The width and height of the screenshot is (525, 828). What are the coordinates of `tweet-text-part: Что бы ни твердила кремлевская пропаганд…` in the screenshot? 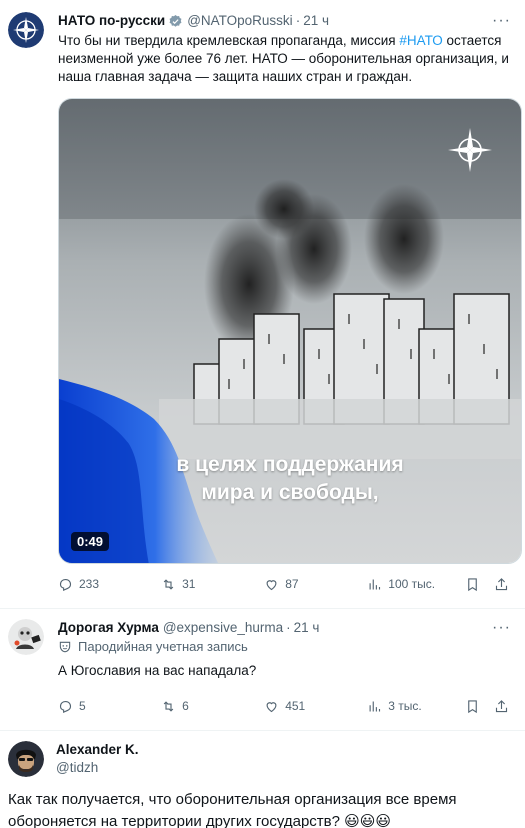 It's located at (229, 40).